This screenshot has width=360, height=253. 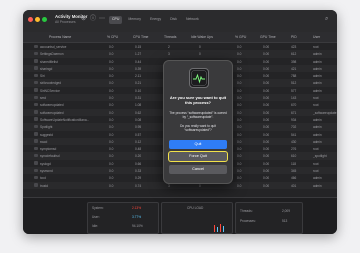 I want to click on user-cell: _softwareupdate, so click(x=325, y=112).